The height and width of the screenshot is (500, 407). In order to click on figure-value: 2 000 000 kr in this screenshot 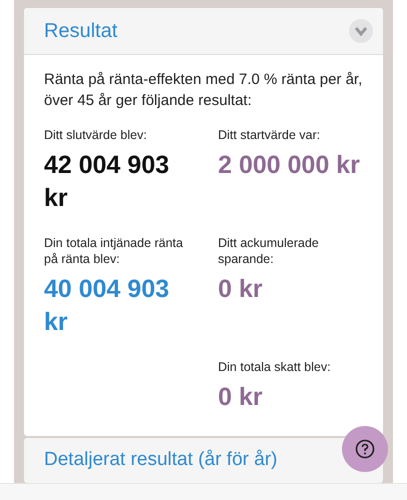, I will do `click(289, 165)`.